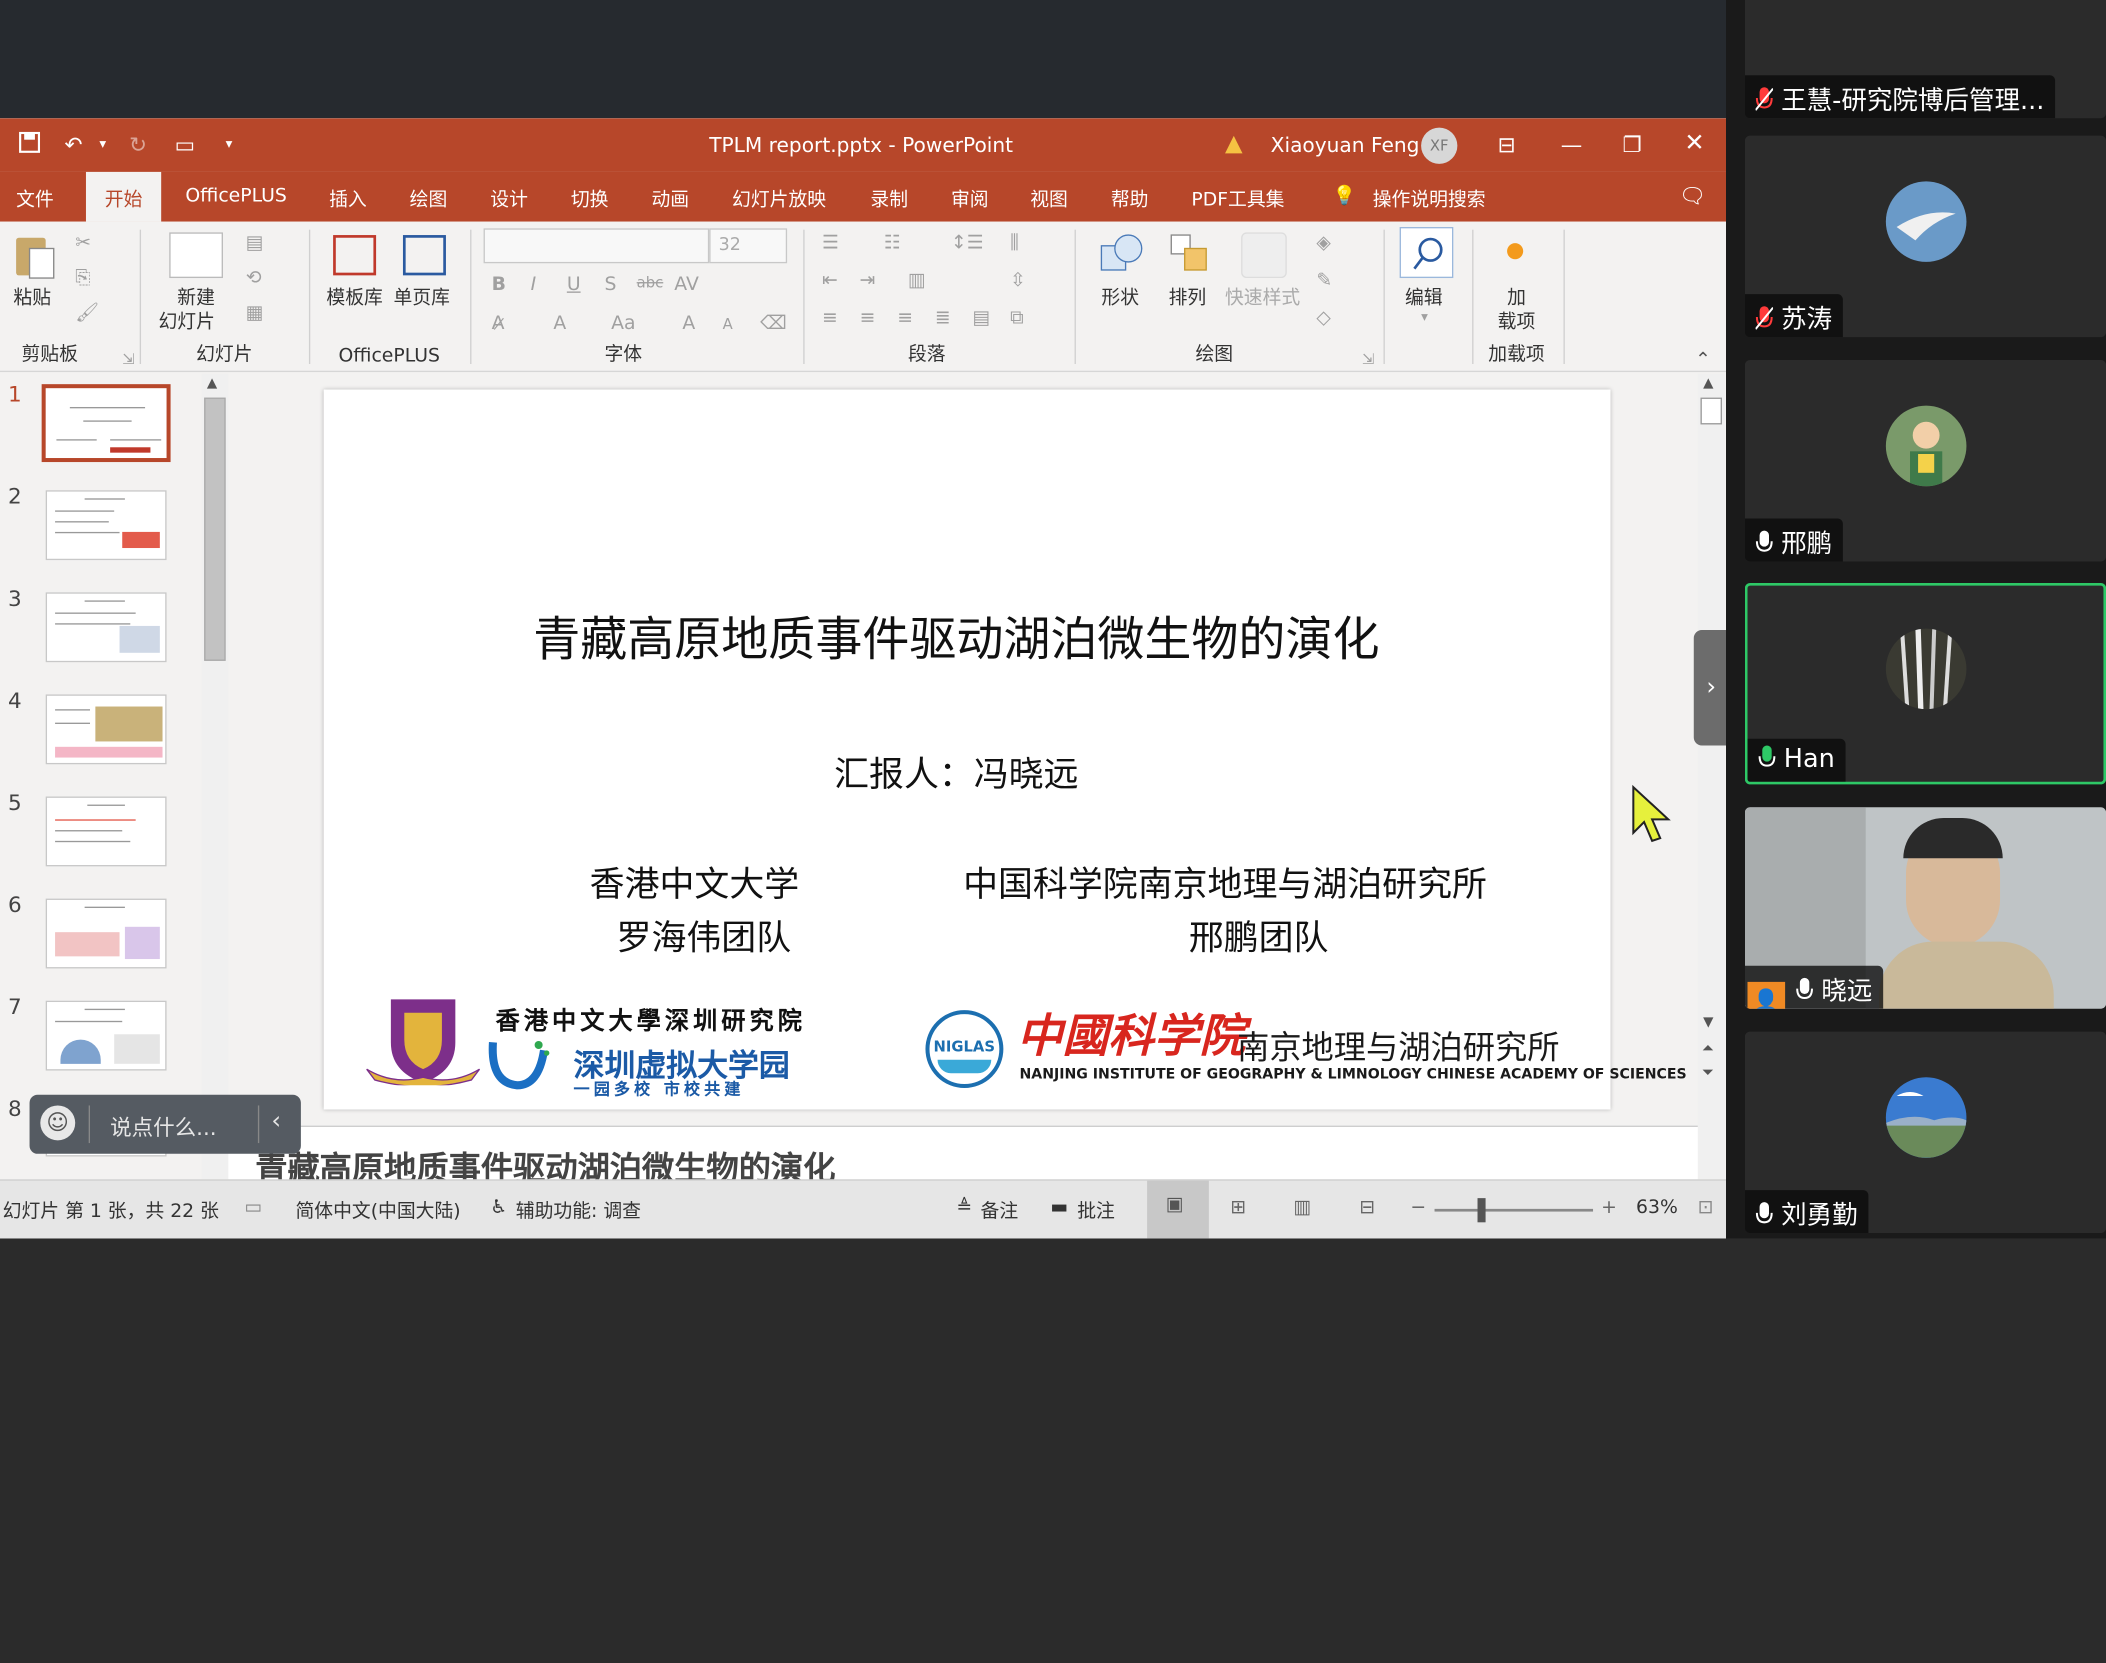 The width and height of the screenshot is (2106, 1663). What do you see at coordinates (1190, 255) in the screenshot?
I see `arrange-icon` at bounding box center [1190, 255].